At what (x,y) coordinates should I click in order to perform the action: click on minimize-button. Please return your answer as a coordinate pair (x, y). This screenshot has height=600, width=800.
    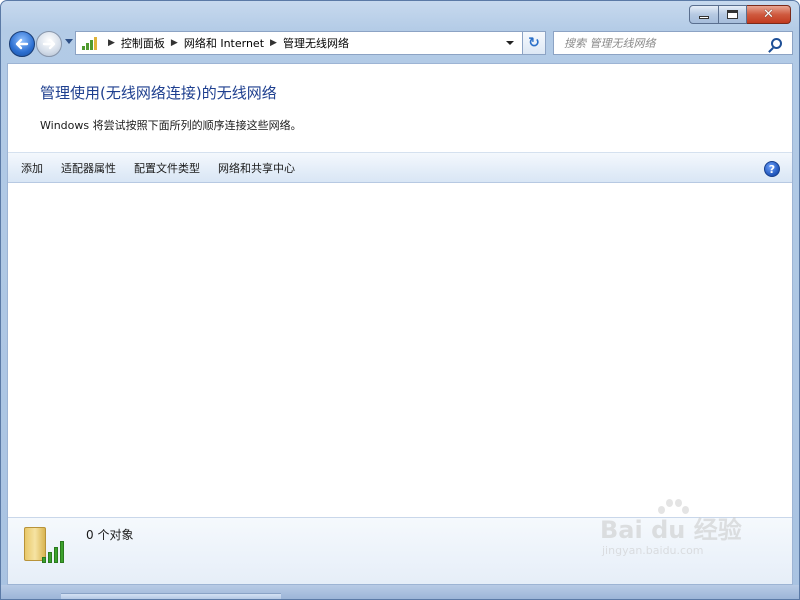
    Looking at the image, I should click on (704, 14).